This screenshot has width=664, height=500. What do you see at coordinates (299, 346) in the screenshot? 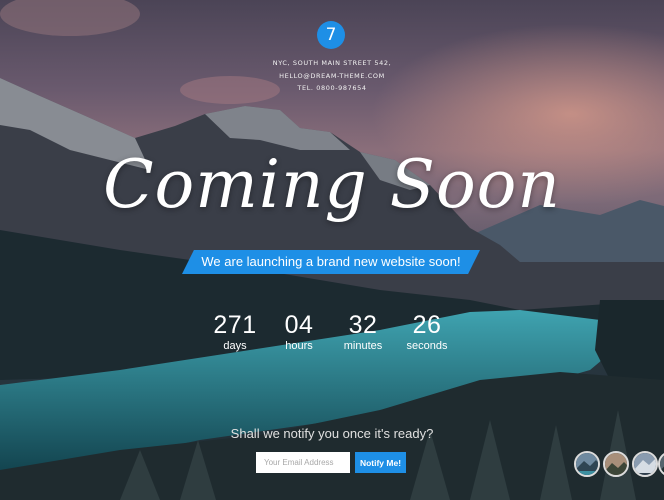
I see `countdown-hours-label: hours` at bounding box center [299, 346].